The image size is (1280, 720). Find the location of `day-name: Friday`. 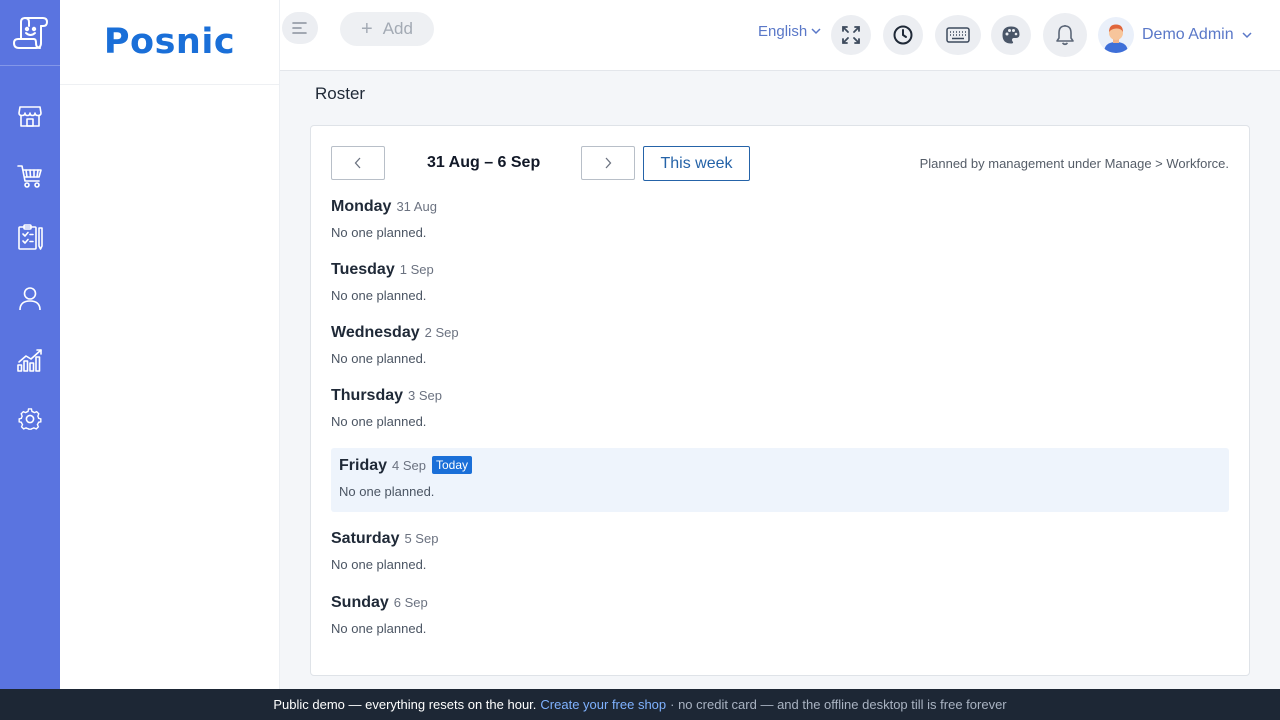

day-name: Friday is located at coordinates (363, 465).